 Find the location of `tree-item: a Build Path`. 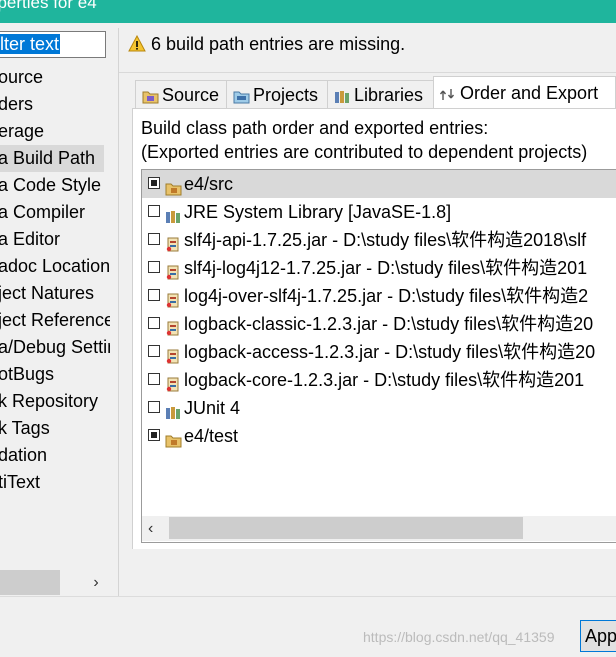

tree-item: a Build Path is located at coordinates (52, 158).